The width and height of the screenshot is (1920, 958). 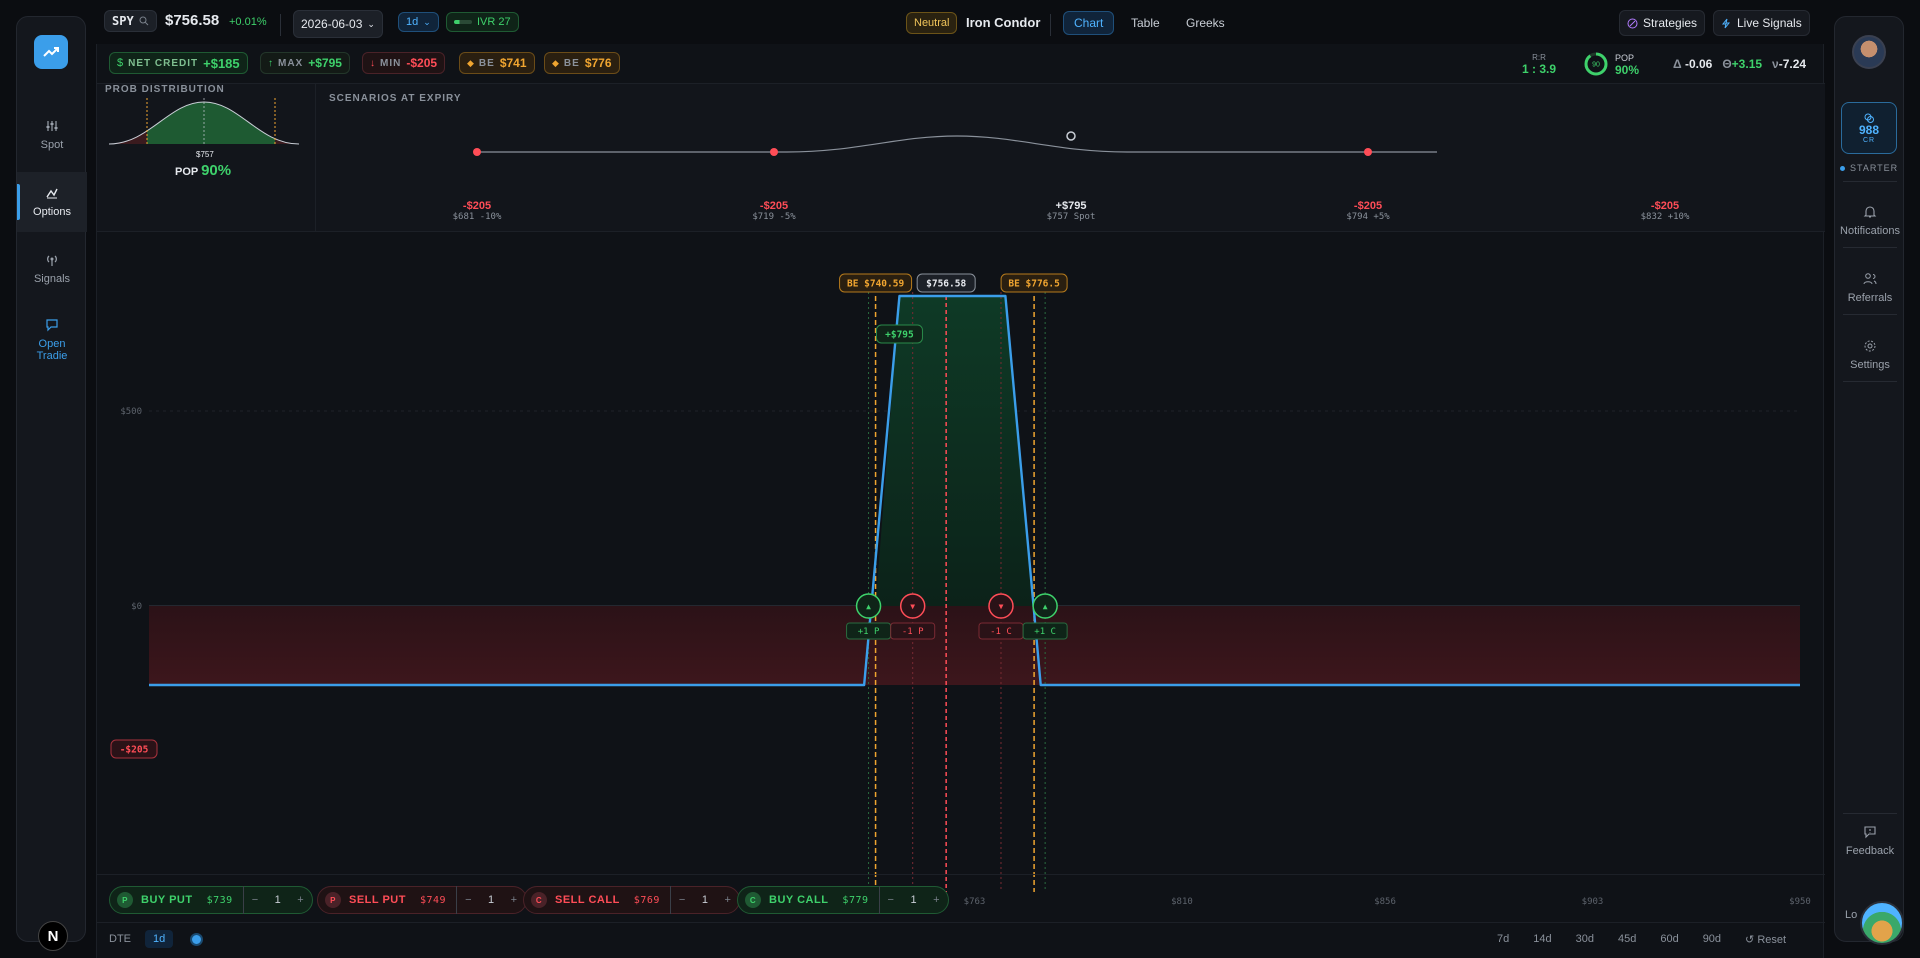 What do you see at coordinates (372, 63) in the screenshot?
I see `arrow-down-icon: ↓` at bounding box center [372, 63].